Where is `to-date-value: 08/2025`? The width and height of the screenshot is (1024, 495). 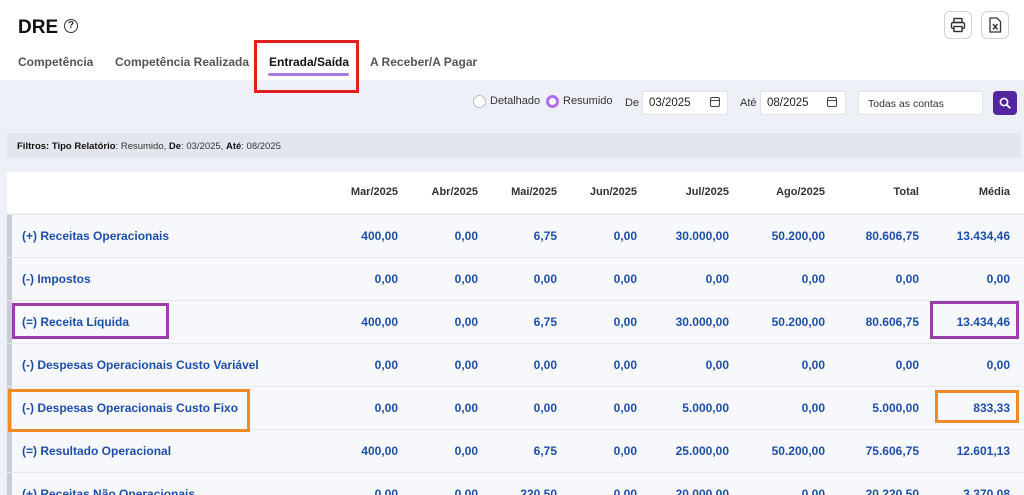
to-date-value: 08/2025 is located at coordinates (788, 103).